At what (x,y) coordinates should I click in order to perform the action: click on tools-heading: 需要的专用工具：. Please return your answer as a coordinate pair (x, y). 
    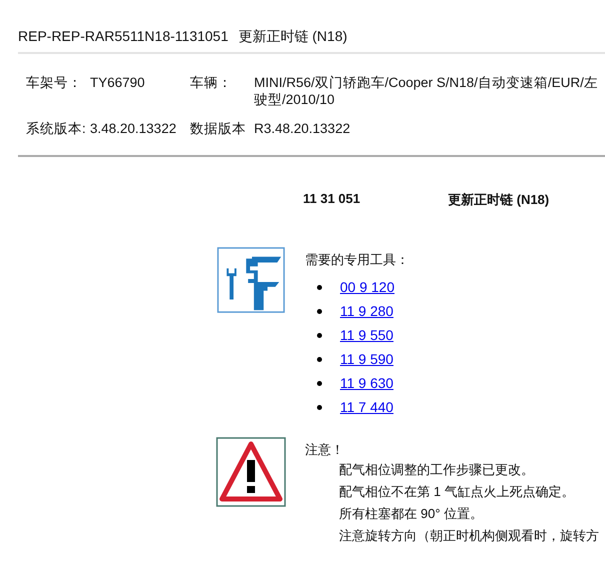
    Looking at the image, I should click on (357, 260).